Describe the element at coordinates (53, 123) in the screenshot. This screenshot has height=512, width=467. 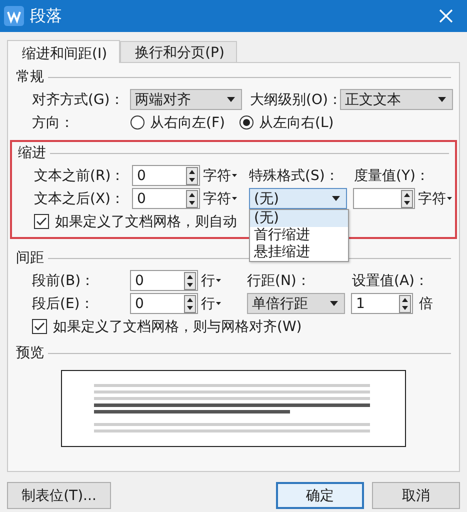
I see `field-label: 方向：` at that location.